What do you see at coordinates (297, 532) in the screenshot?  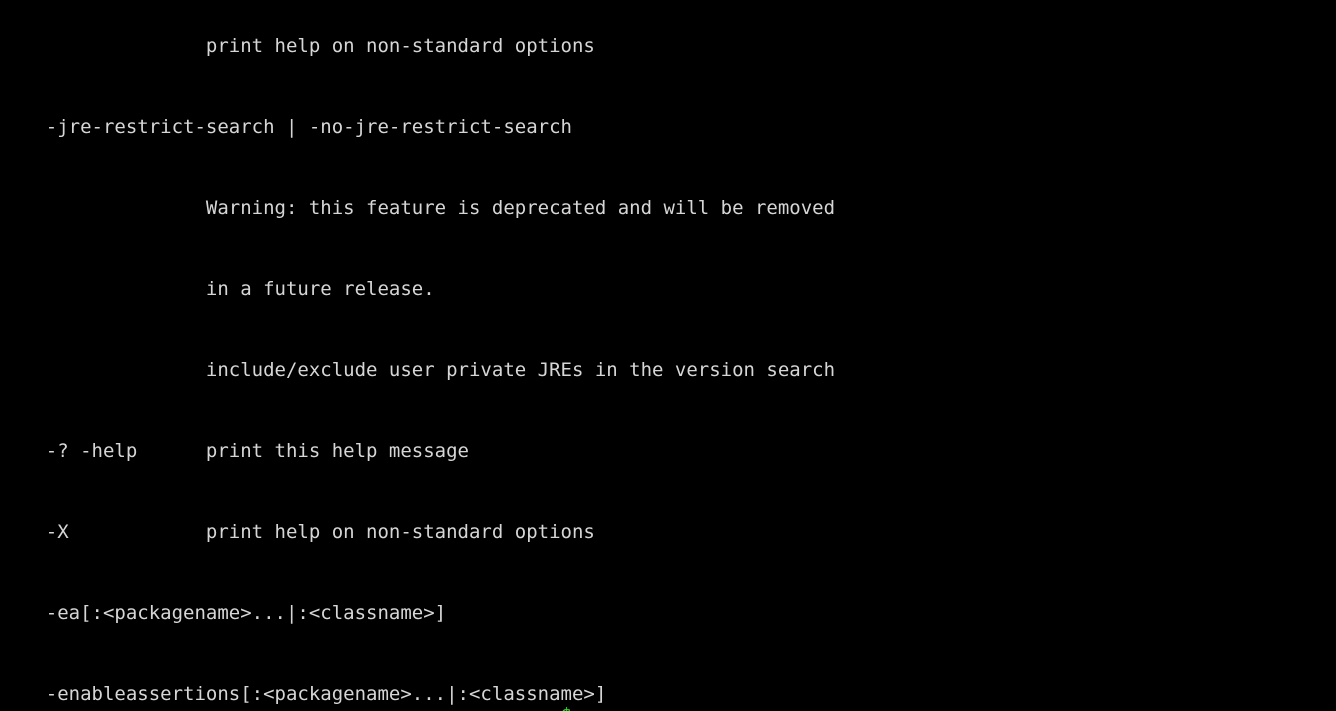 I see `terminal-line: -X print help on non-standard options` at bounding box center [297, 532].